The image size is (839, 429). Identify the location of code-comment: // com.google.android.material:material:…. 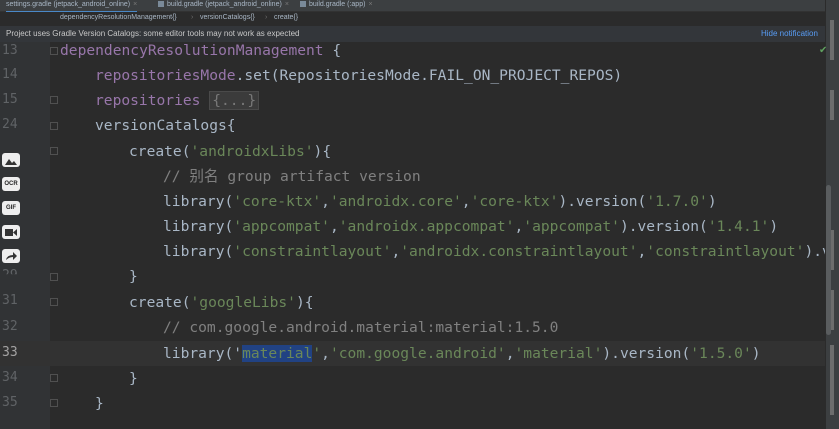
(361, 327).